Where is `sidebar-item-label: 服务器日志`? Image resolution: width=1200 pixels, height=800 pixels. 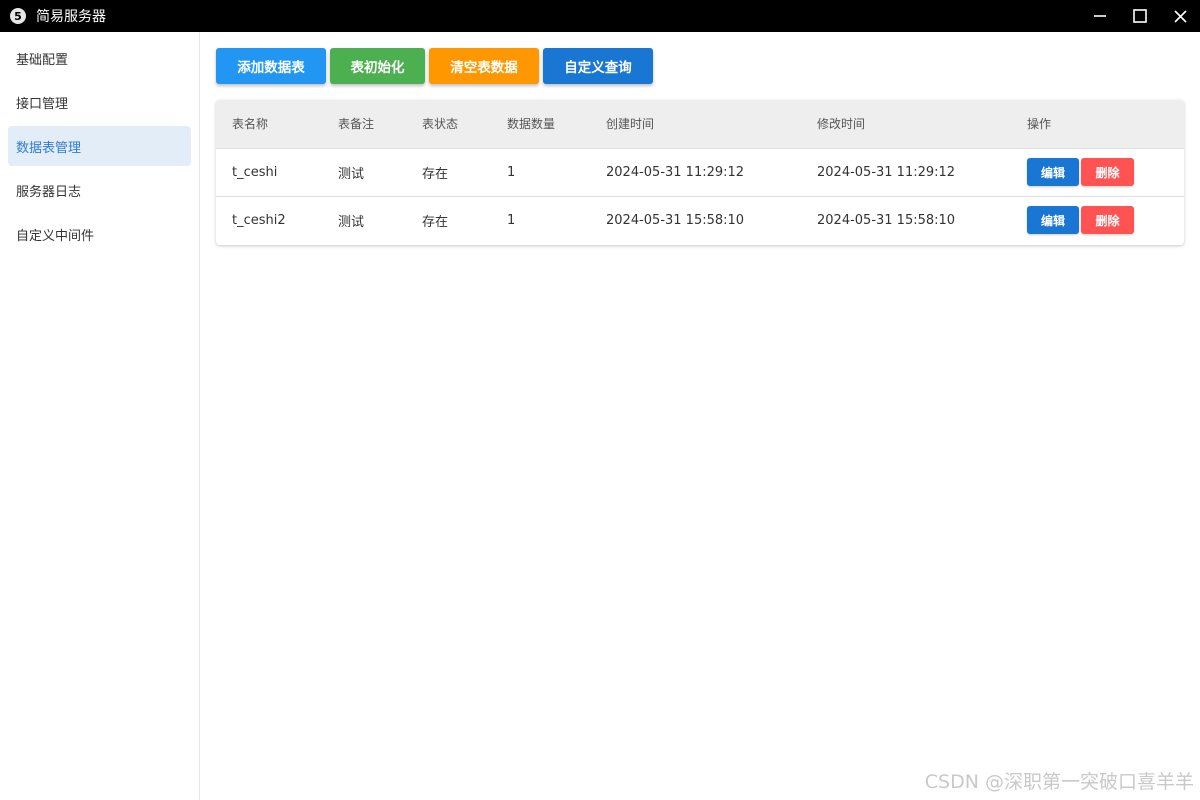 sidebar-item-label: 服务器日志 is located at coordinates (49, 192).